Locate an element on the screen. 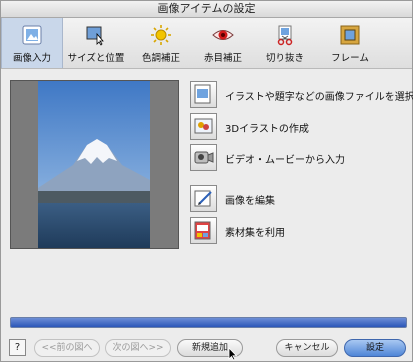  frame-icon is located at coordinates (350, 35).